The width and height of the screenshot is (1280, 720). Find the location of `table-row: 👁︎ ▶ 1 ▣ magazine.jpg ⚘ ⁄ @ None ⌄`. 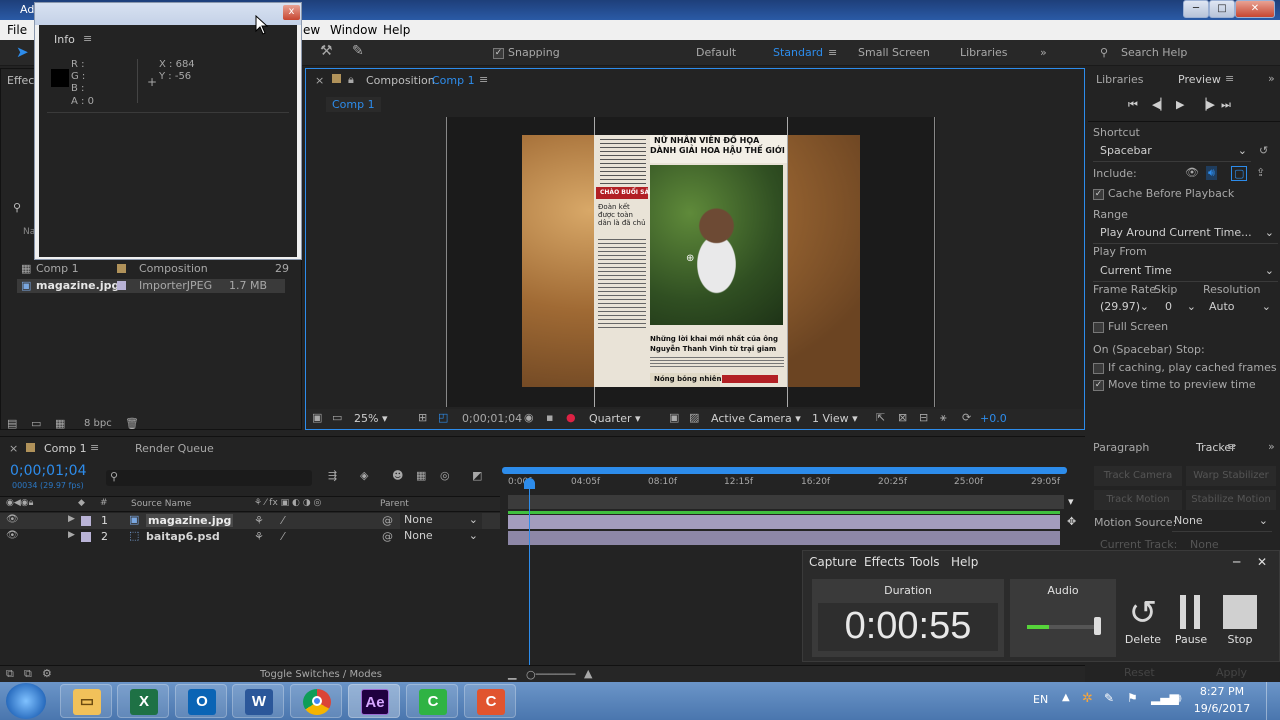

table-row: 👁︎ ▶ 1 ▣ magazine.jpg ⚘ ⁄ @ None ⌄ is located at coordinates (250, 521).